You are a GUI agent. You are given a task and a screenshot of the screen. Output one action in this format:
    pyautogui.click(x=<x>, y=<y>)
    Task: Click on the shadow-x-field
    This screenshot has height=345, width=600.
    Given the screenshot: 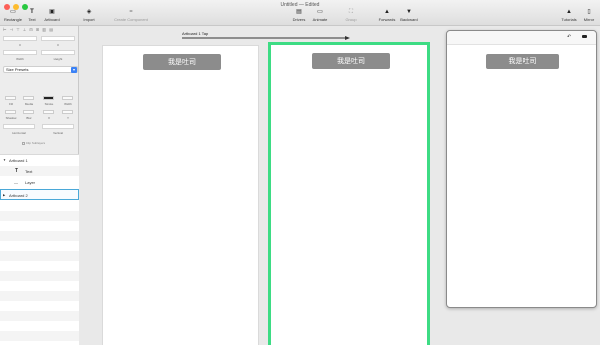 What is the action you would take?
    pyautogui.click(x=48, y=112)
    